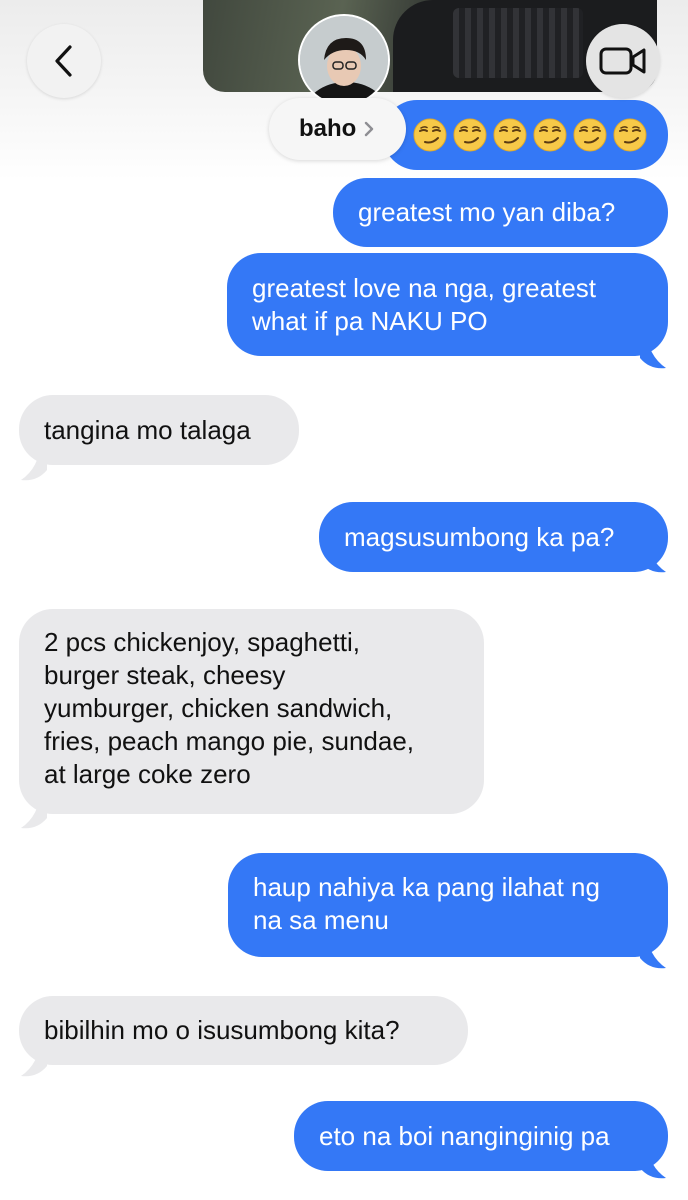 The height and width of the screenshot is (1200, 688). Describe the element at coordinates (487, 212) in the screenshot. I see `message-text: greatest mo yan diba?` at that location.